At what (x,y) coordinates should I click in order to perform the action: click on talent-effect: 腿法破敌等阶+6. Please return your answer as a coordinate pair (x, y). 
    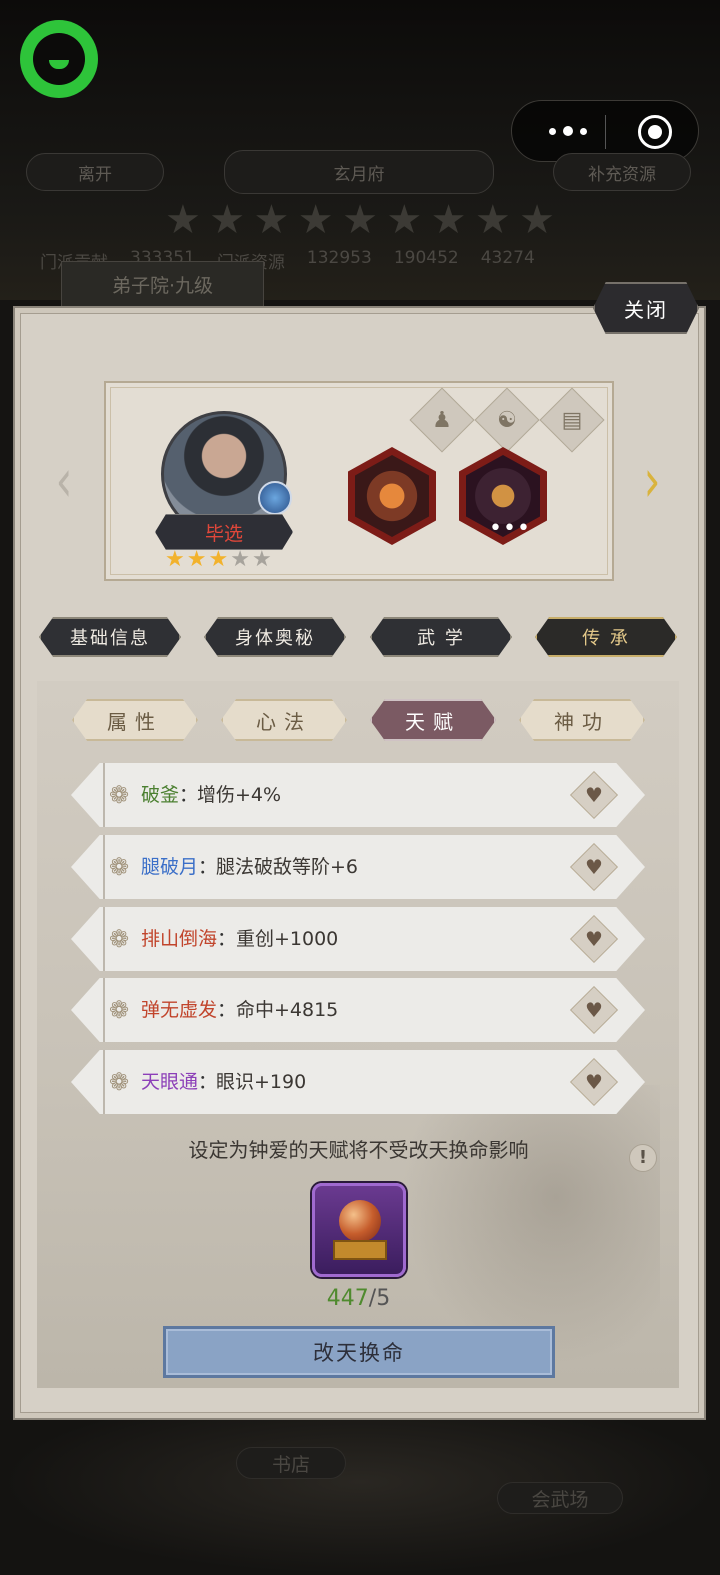
    Looking at the image, I should click on (287, 867).